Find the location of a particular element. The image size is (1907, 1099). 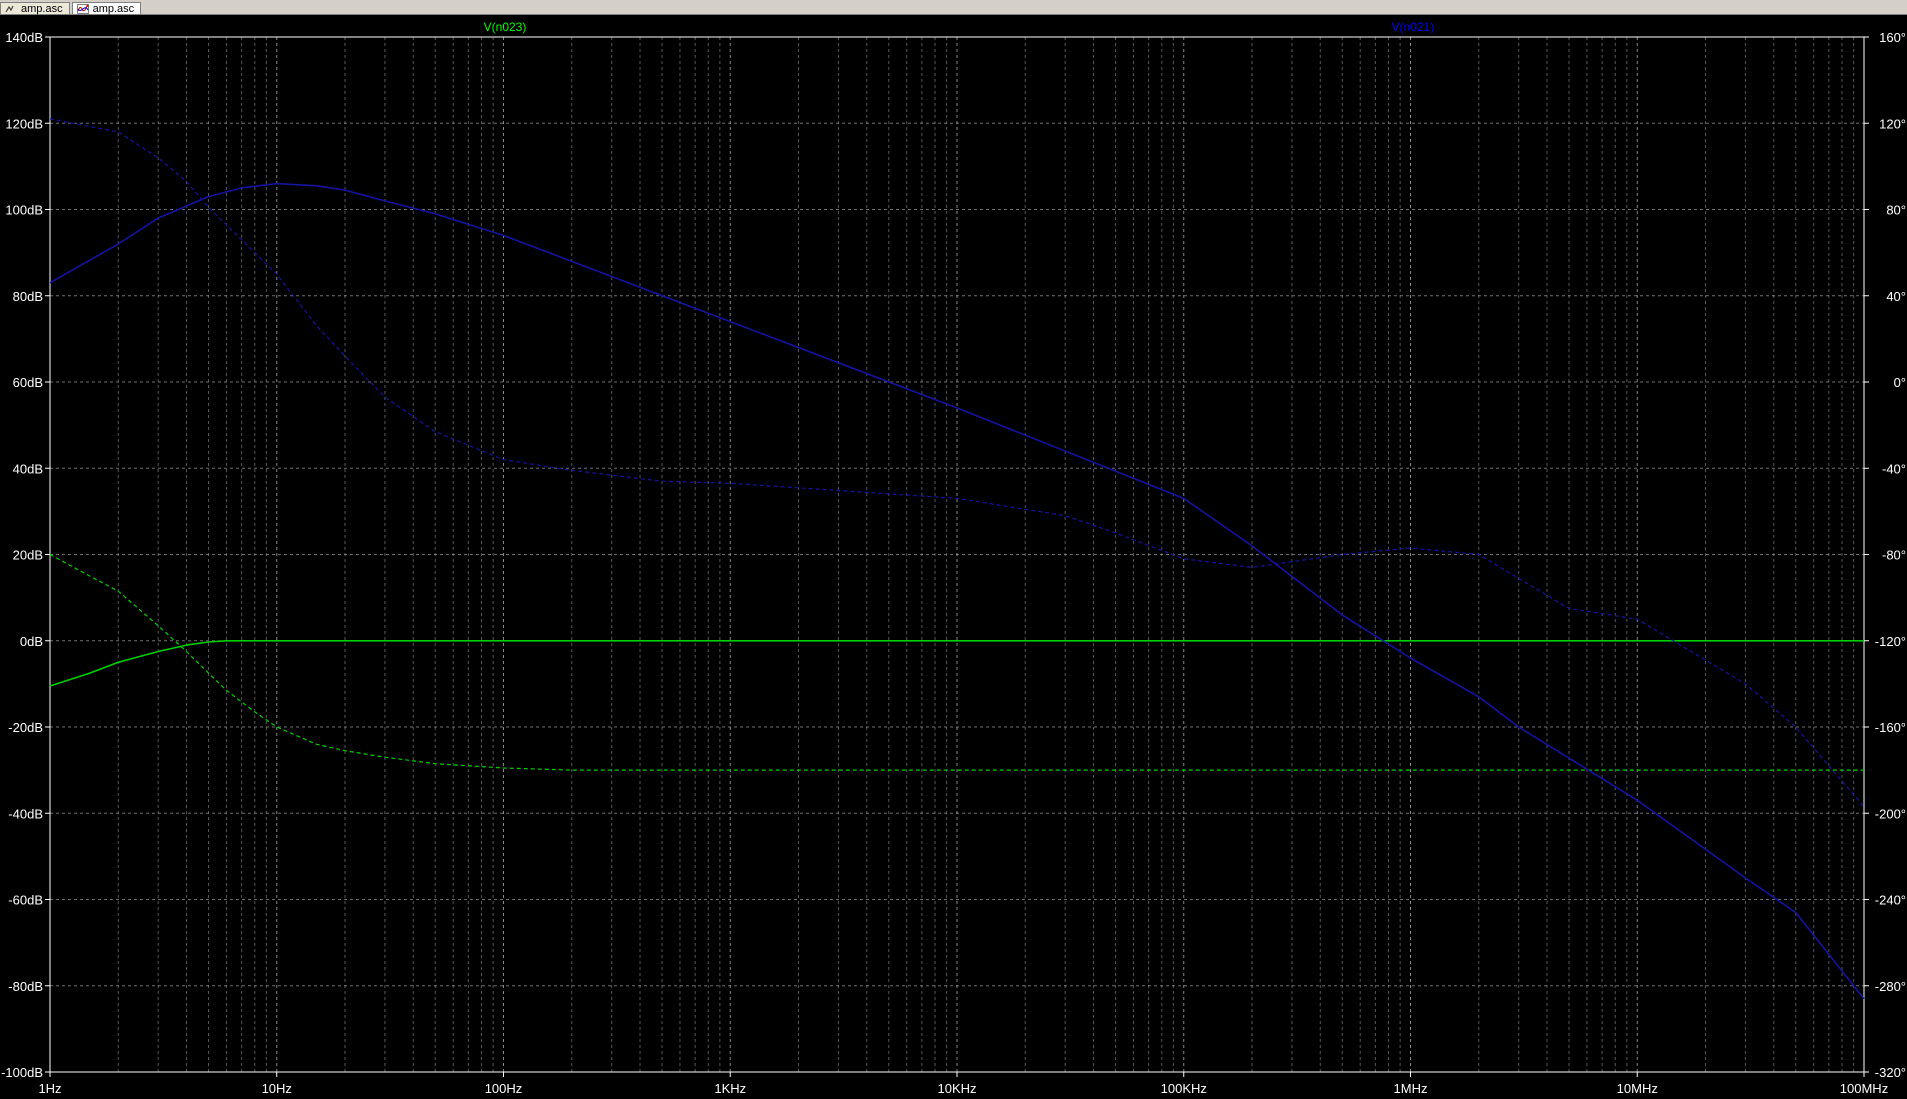

x-tick-label: 100KHz is located at coordinates (1184, 1088).